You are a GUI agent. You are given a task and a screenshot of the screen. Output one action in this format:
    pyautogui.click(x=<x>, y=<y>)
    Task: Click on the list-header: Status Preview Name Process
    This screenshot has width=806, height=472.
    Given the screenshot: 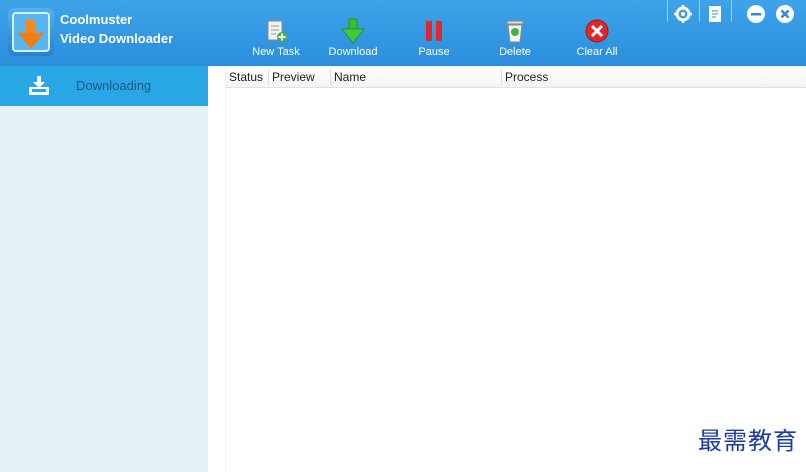 What is the action you would take?
    pyautogui.click(x=516, y=77)
    